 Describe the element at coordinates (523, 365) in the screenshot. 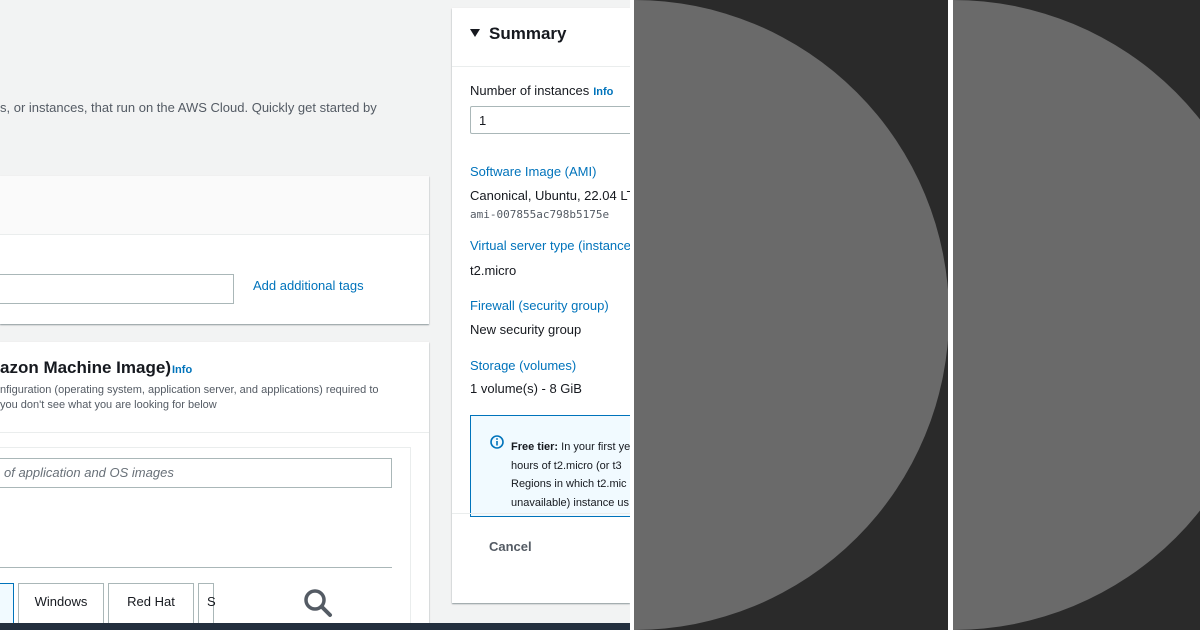

I see `storage-link: Storage (volumes)` at that location.